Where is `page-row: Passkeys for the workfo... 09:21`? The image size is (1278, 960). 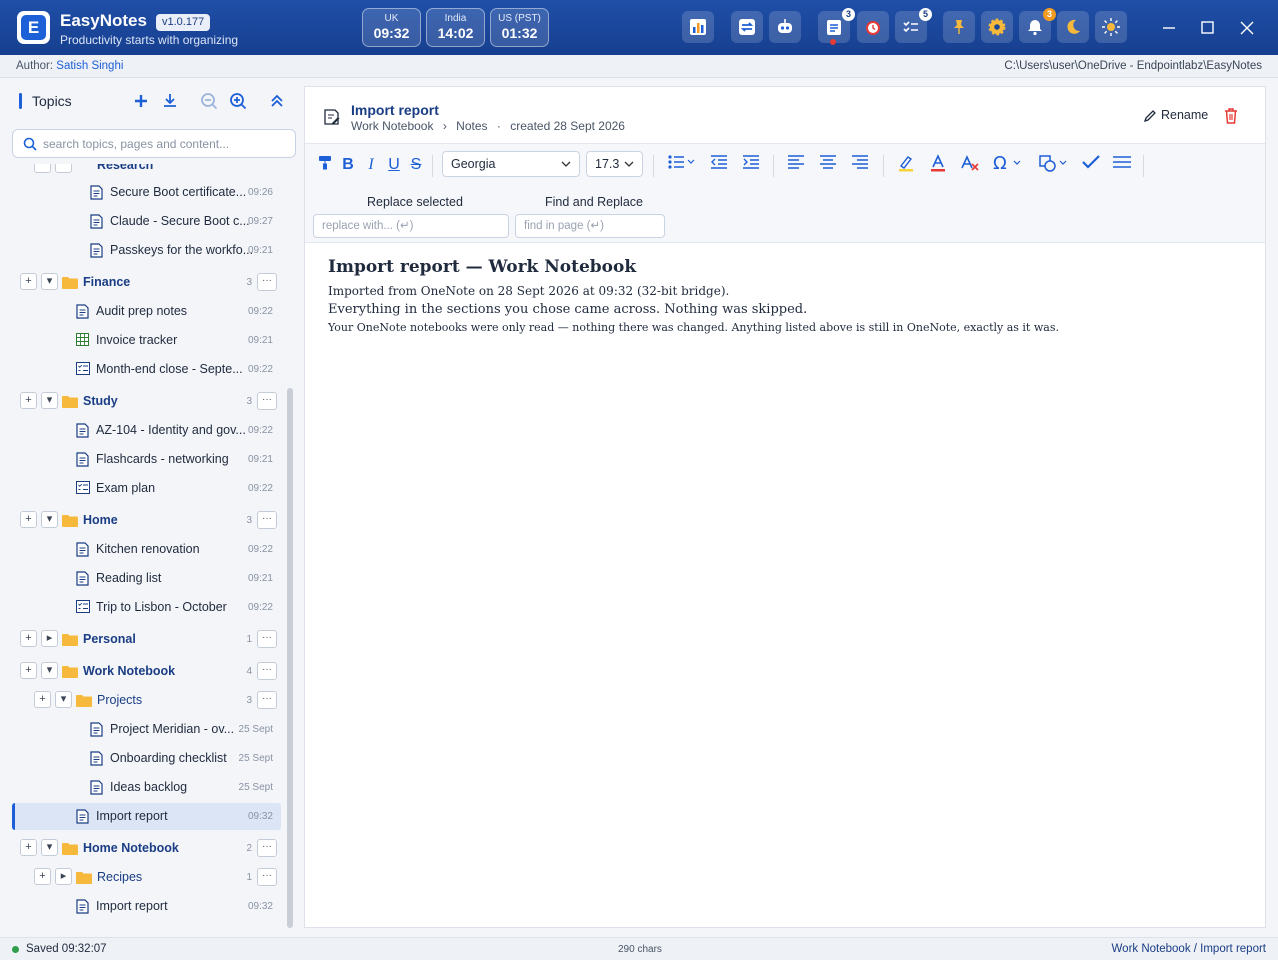 page-row: Passkeys for the workfo... 09:21 is located at coordinates (146, 250).